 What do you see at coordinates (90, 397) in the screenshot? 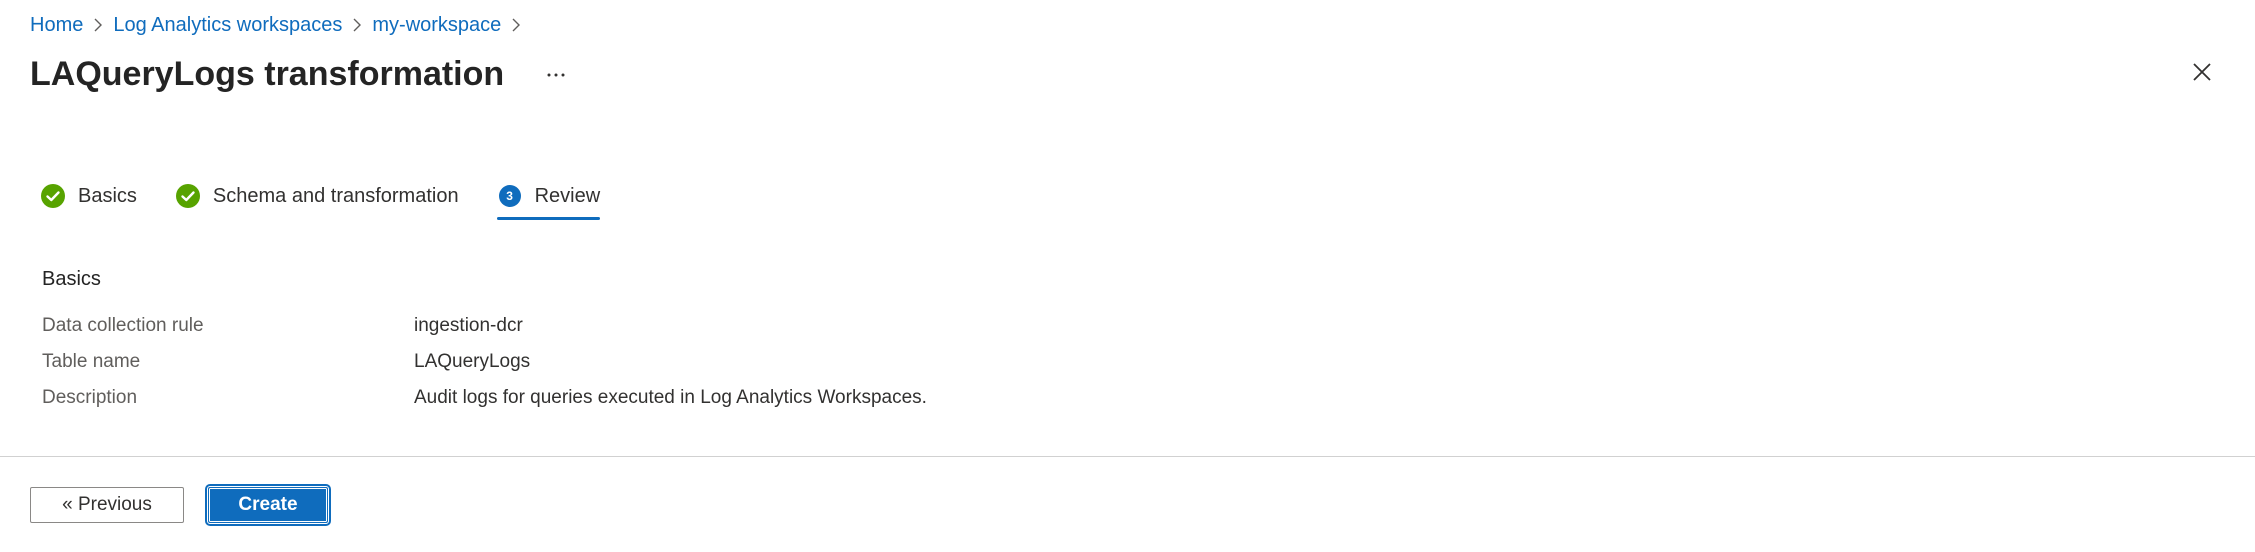
I see `summary-label: Description` at bounding box center [90, 397].